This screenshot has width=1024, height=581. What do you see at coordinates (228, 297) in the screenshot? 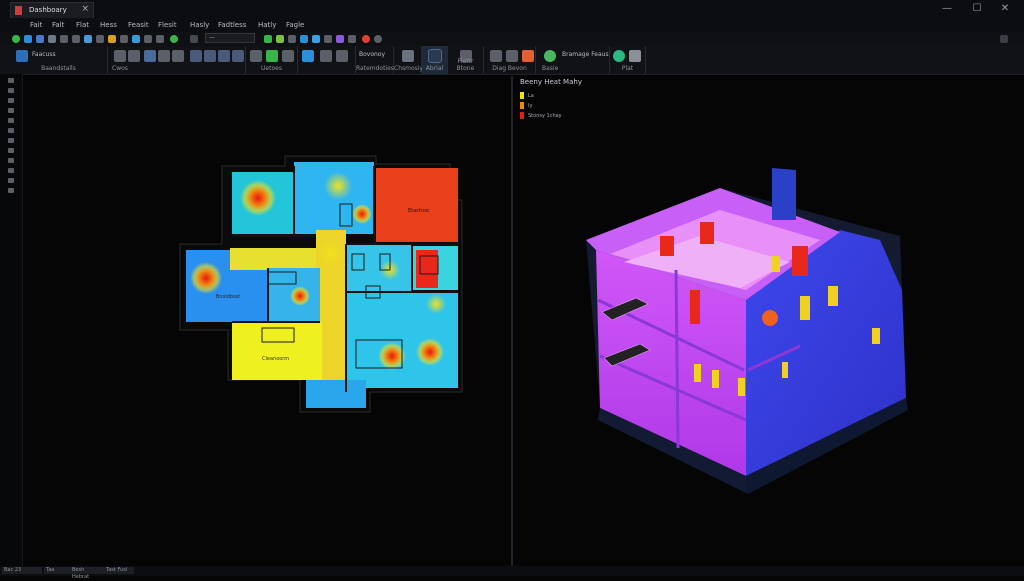
I see `room-label: Bnsldbsst` at bounding box center [228, 297].